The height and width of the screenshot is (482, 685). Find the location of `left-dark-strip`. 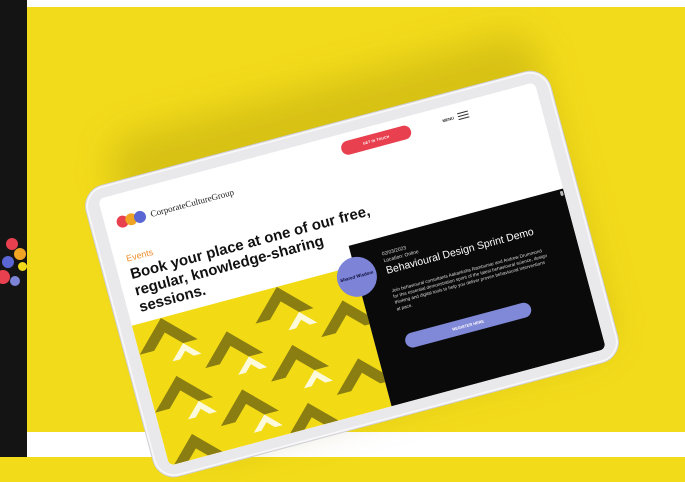

left-dark-strip is located at coordinates (13, 228).